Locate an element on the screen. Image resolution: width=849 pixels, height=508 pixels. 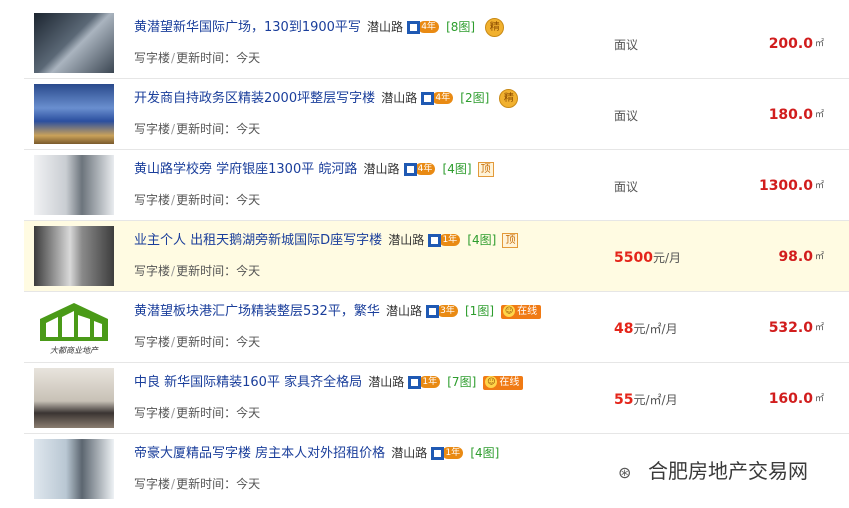
listing-title: 黄潜望板块港汇广场精装整层532平，繁华 潜山路 3年 [1图] ☺ 在线 is located at coordinates (338, 311).